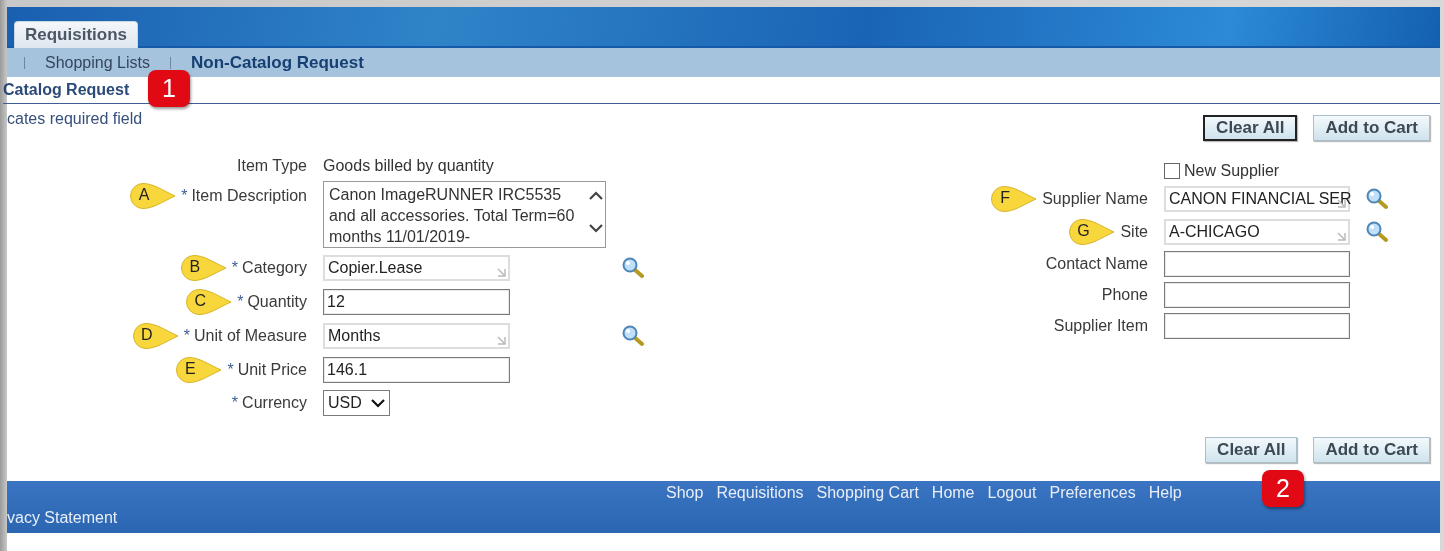 The width and height of the screenshot is (1444, 551). I want to click on field-label: Supplier Name, so click(1095, 199).